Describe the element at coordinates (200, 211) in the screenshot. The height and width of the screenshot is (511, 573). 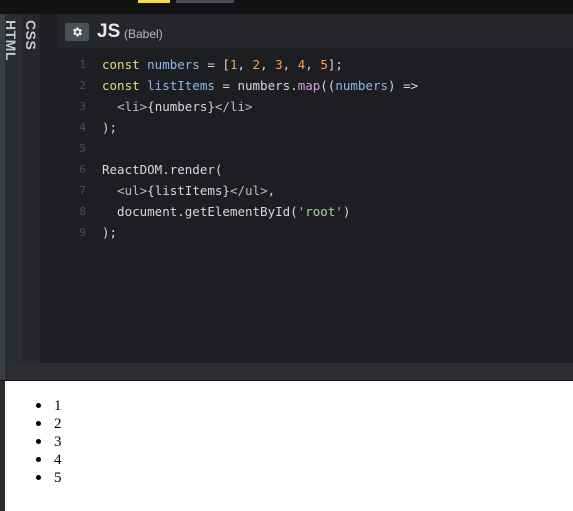
I see `code-token: document.getElementById(` at that location.